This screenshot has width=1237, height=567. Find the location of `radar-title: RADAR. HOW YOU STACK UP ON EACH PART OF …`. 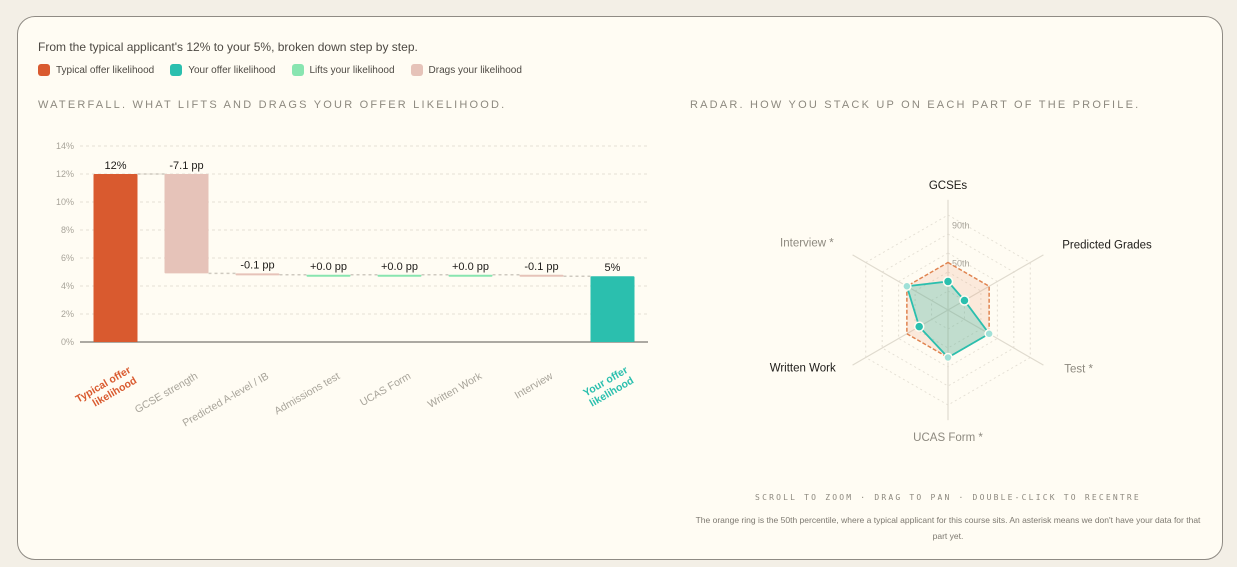

radar-title: RADAR. HOW YOU STACK UP ON EACH PART OF … is located at coordinates (915, 105).